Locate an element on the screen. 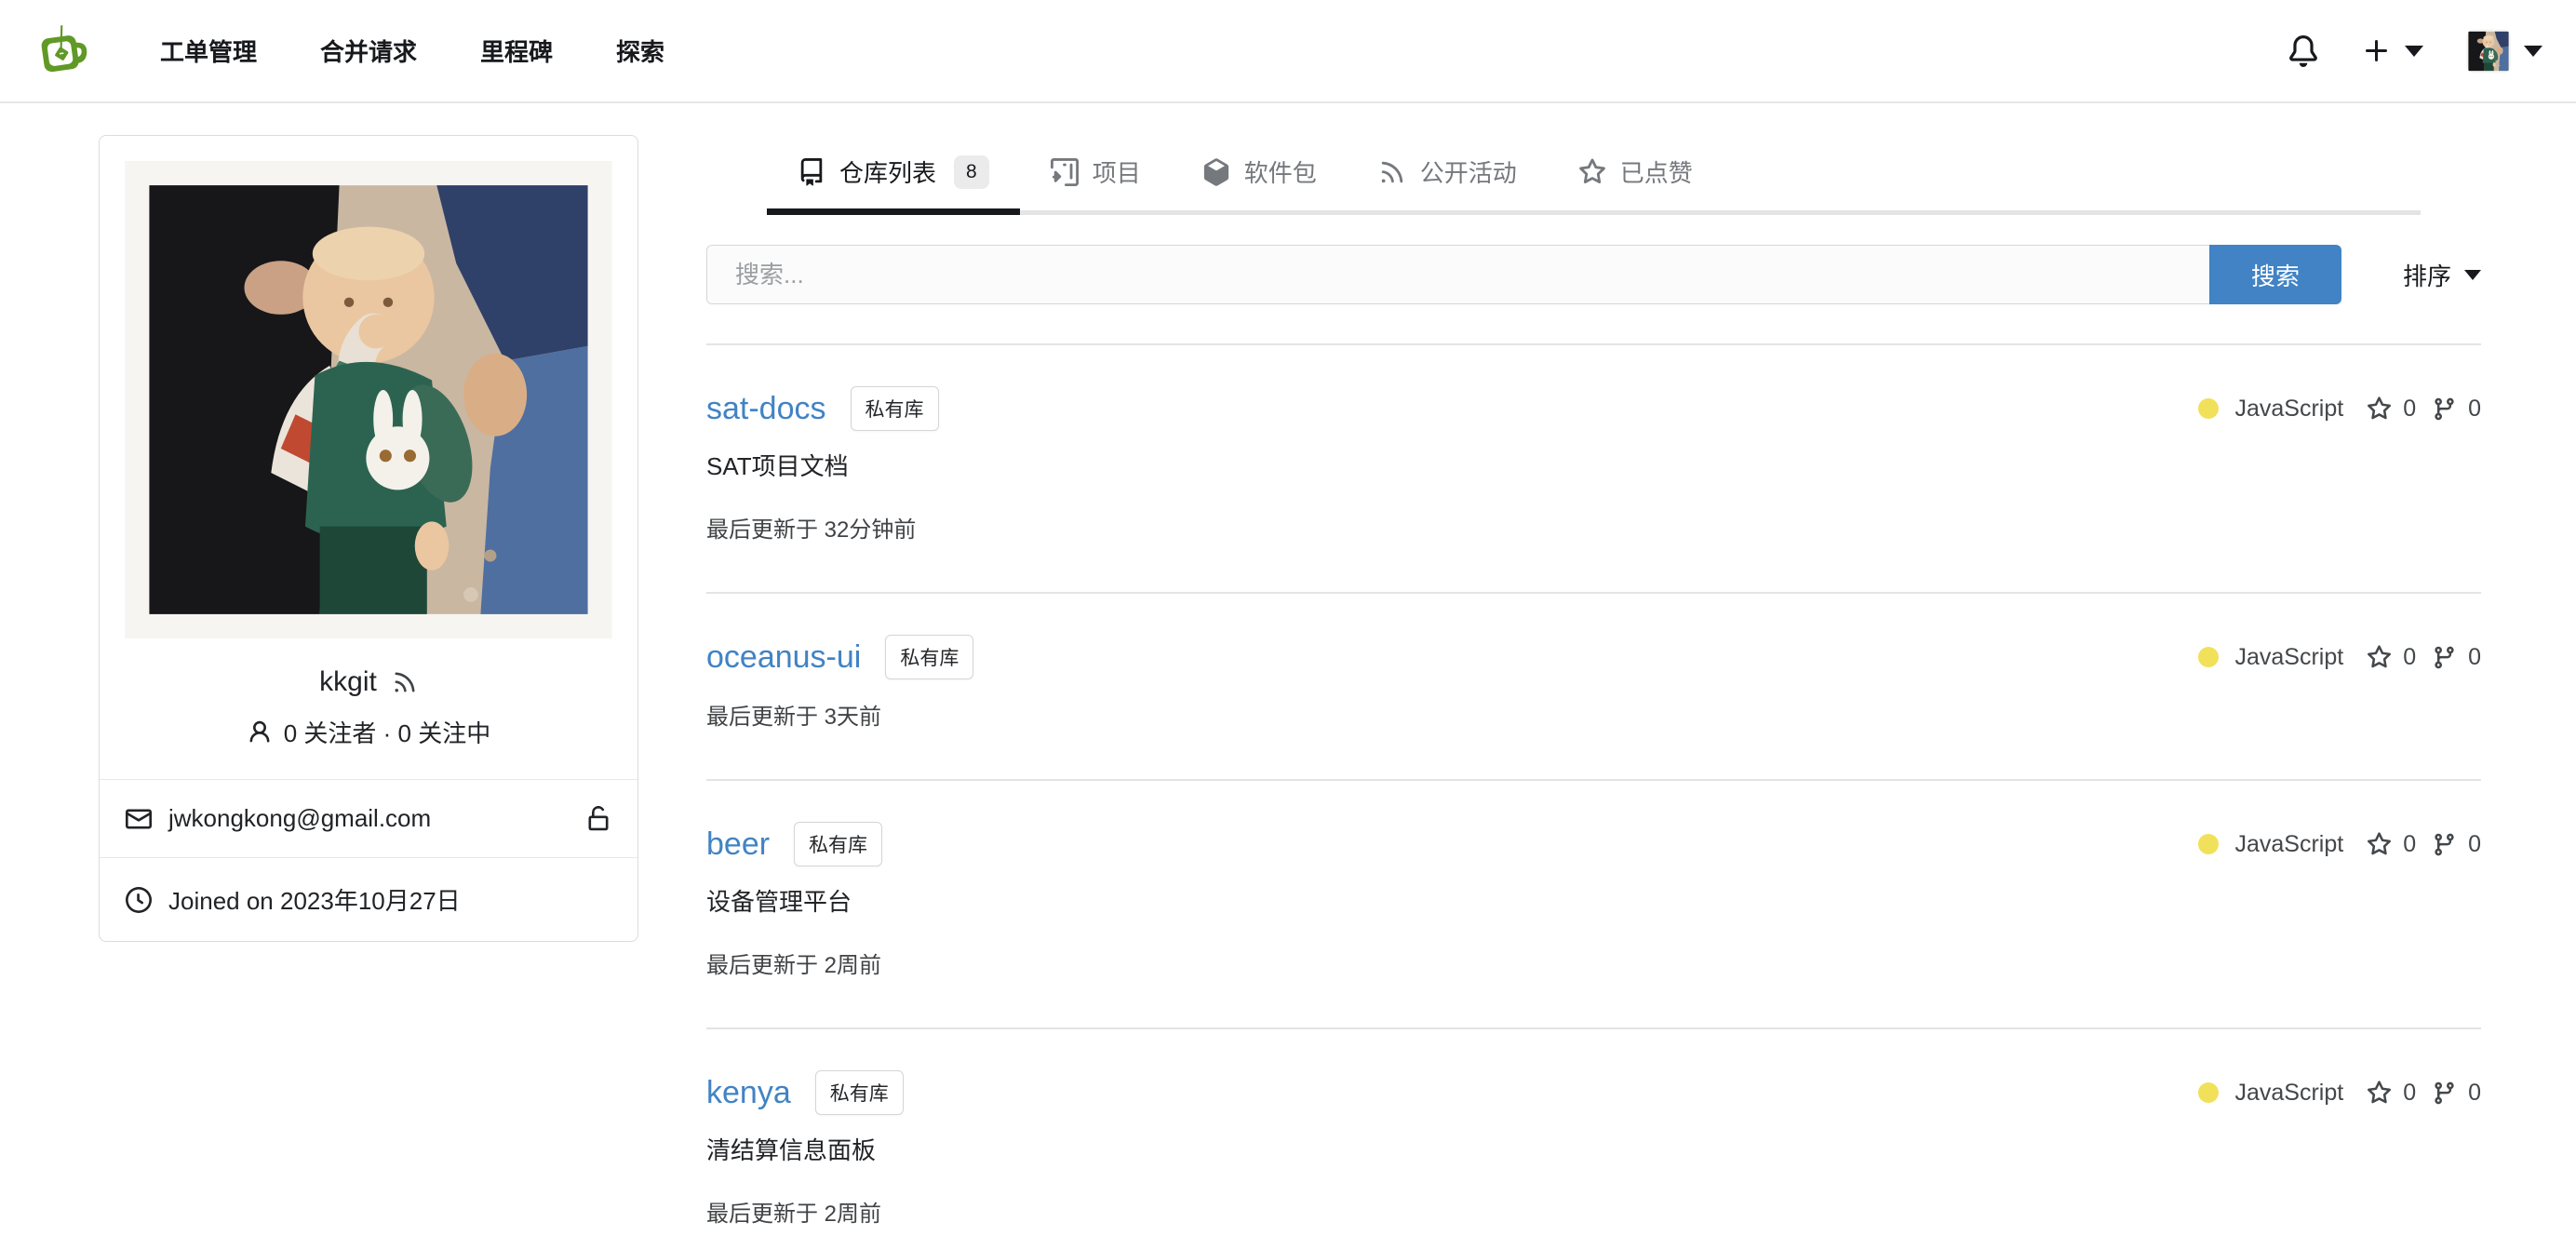  notifications-bell-icon is located at coordinates (2303, 51).